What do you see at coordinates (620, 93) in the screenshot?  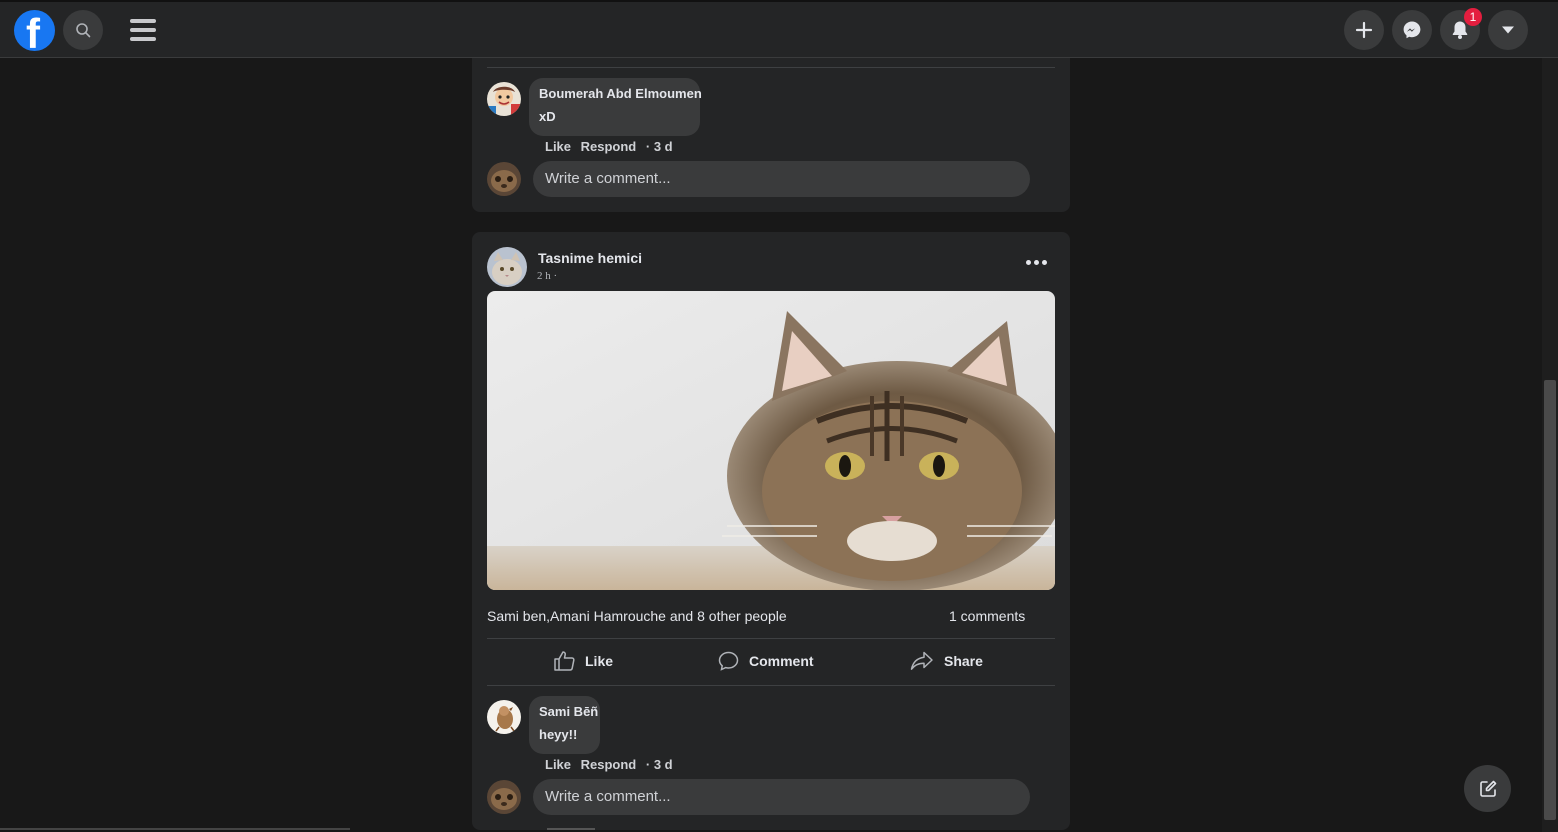 I see `comment-author: Boumerah Abd Elmoumen` at bounding box center [620, 93].